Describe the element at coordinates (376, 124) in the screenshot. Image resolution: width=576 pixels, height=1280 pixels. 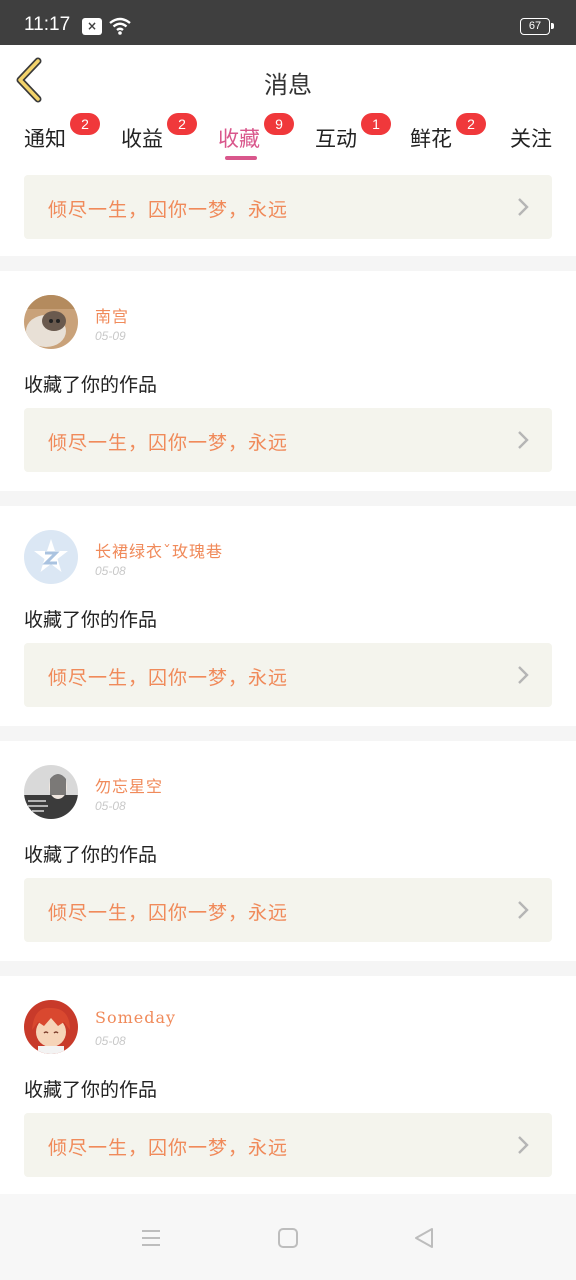
I see `notification-badge: 1` at that location.